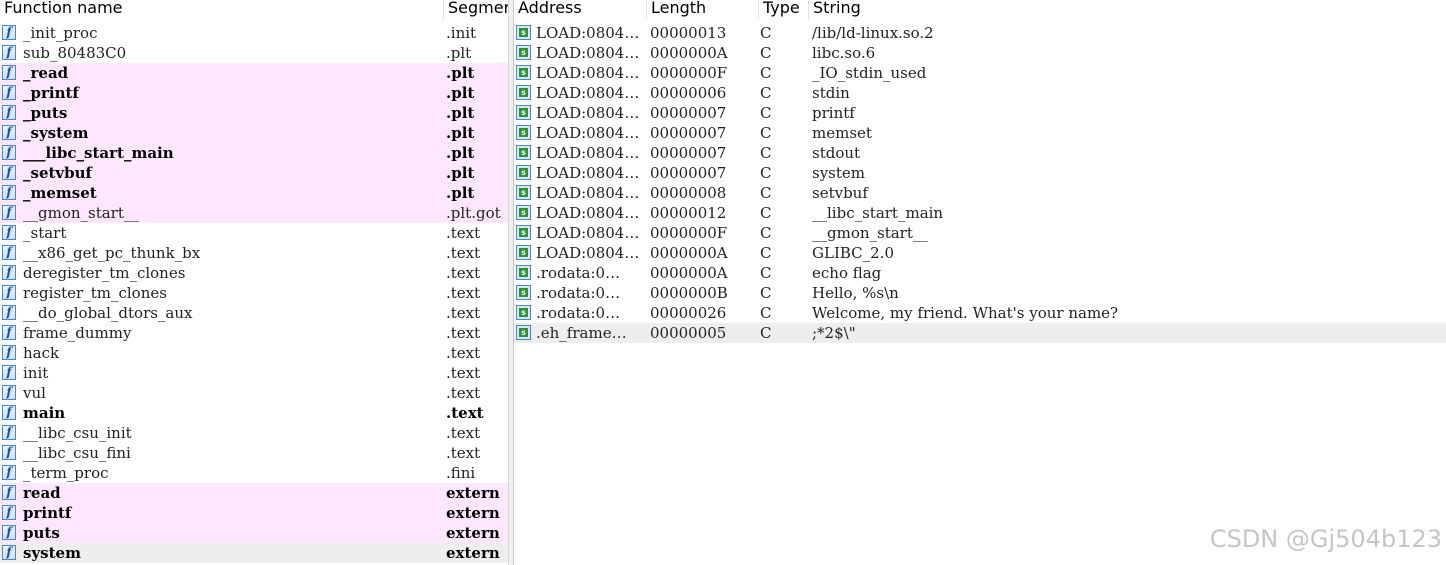 The width and height of the screenshot is (1446, 565). I want to click on function-row: f __libc_csu_fini .text, so click(254, 453).